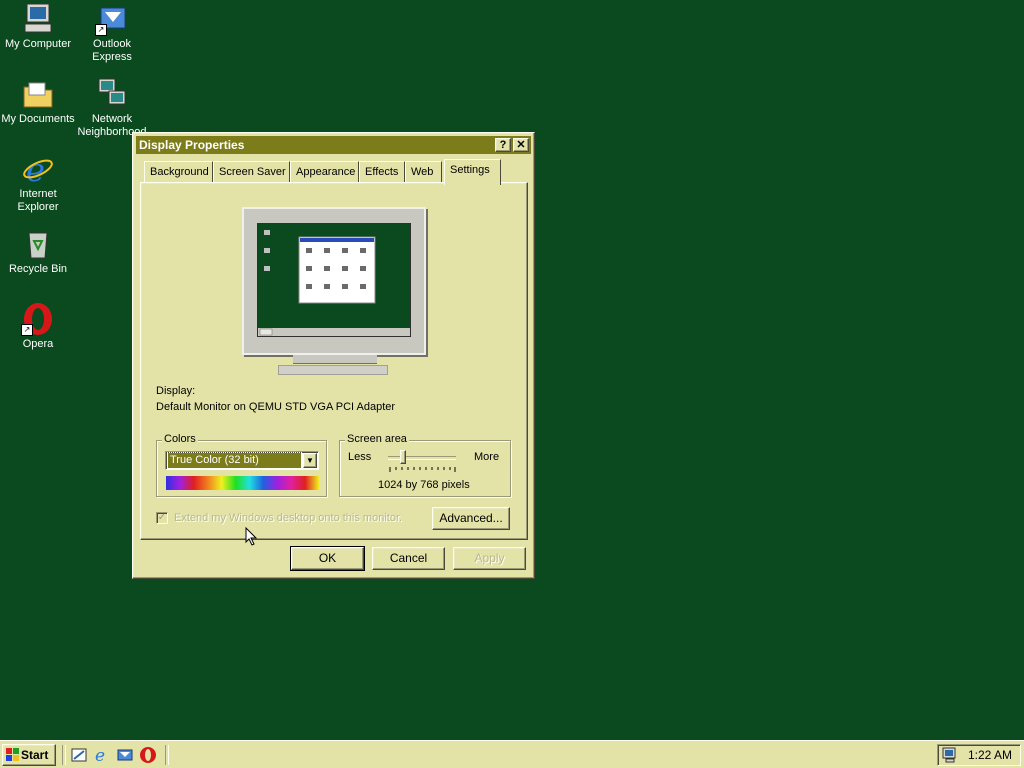 Image resolution: width=1024 pixels, height=768 pixels. I want to click on desktop-icon-label: Recycle Bin, so click(38, 269).